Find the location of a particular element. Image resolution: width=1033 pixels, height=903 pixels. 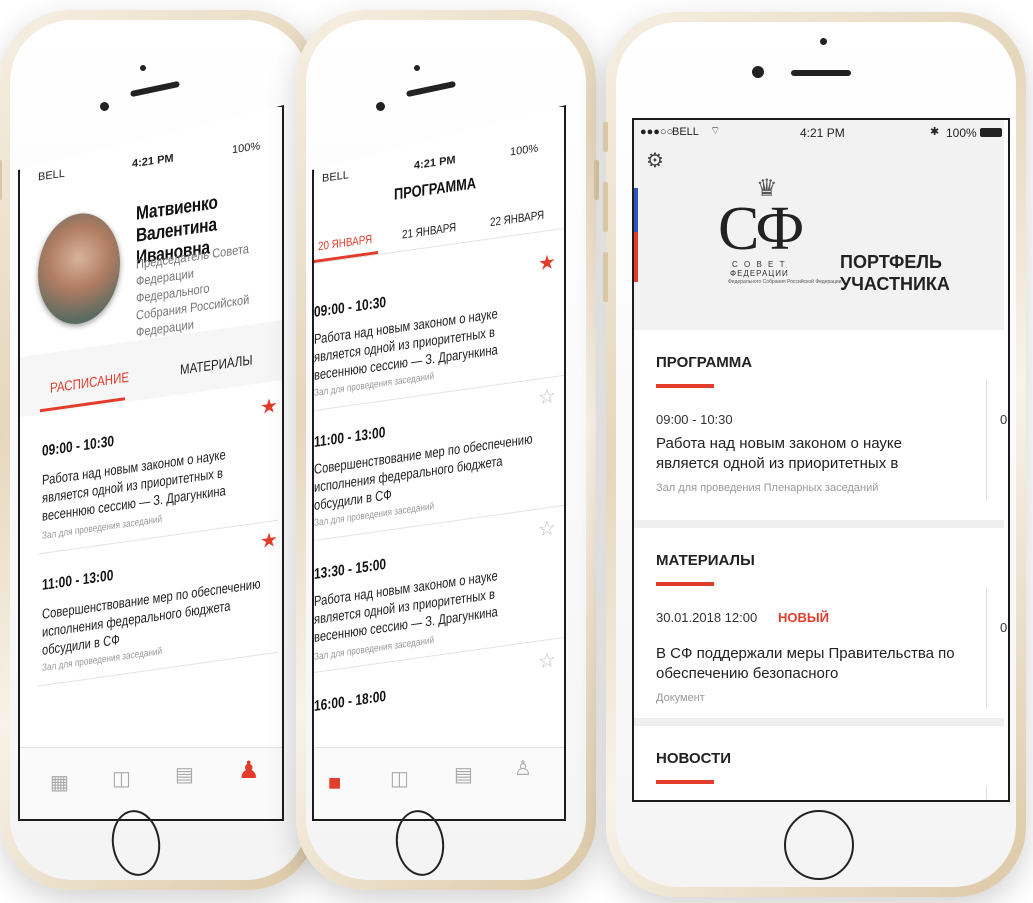

tab-bar: ■ ◫ ▤ ♙ is located at coordinates (439, 783).